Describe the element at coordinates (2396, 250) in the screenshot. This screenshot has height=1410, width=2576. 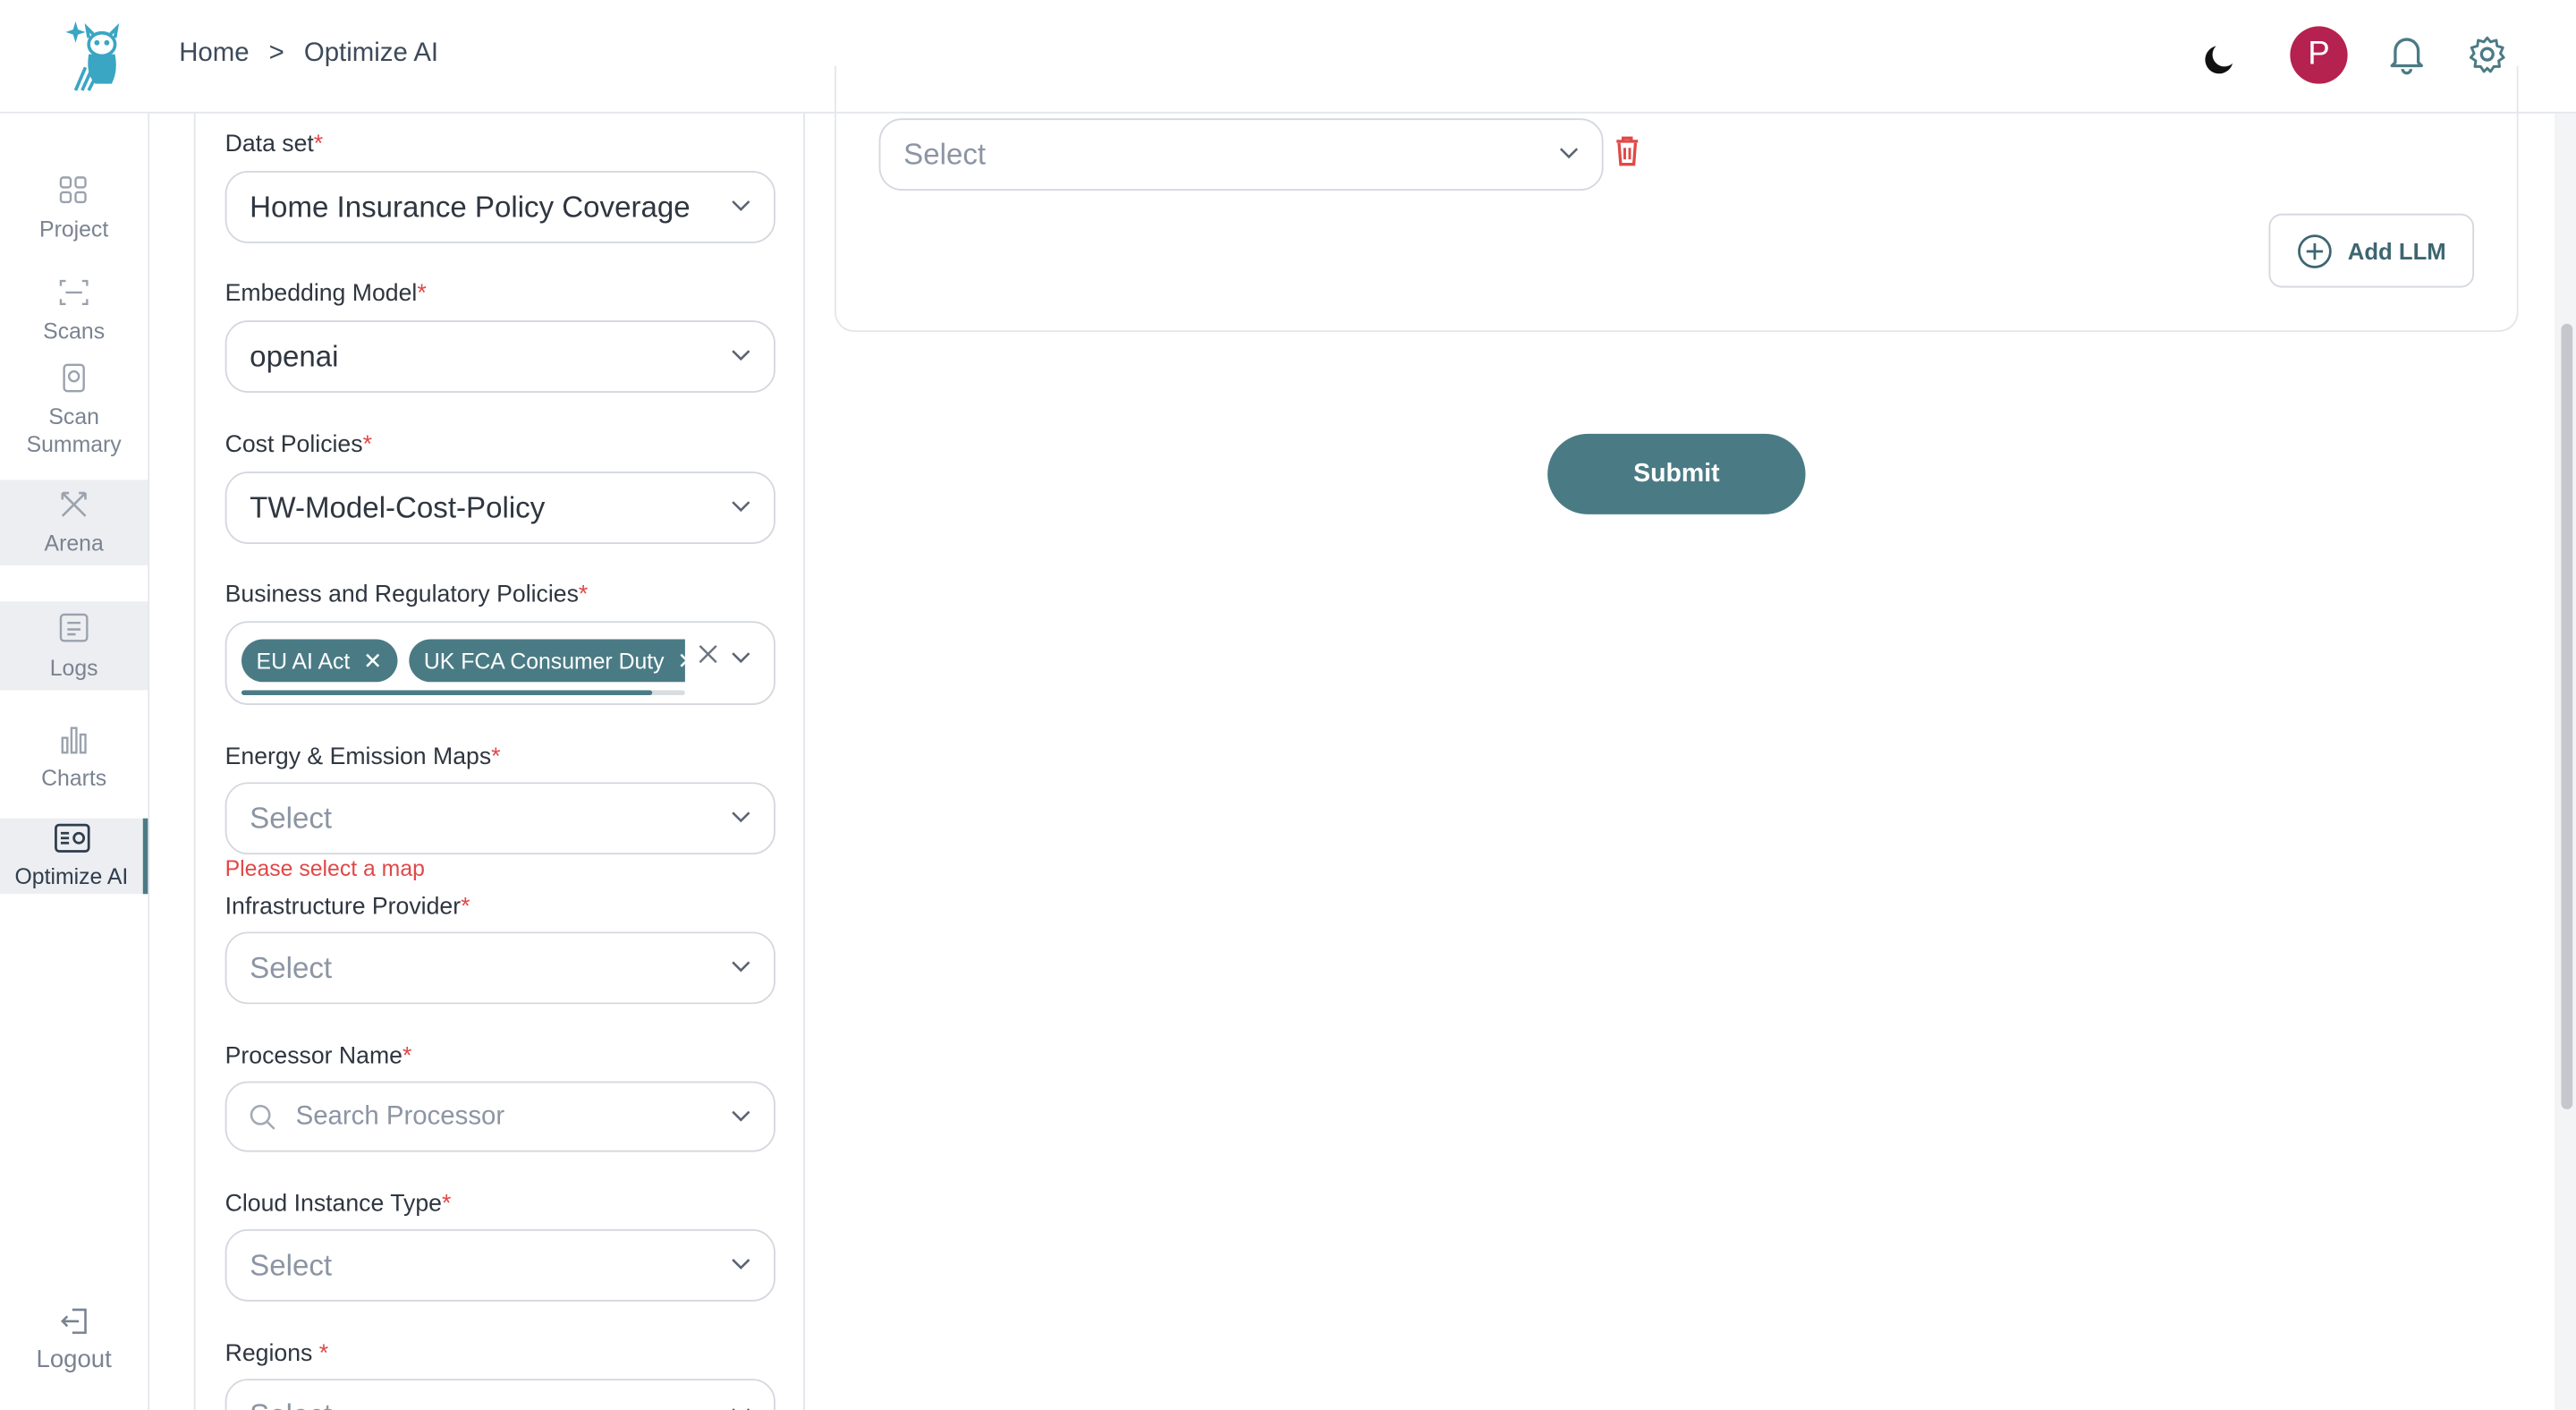
I see `add-llm-label: Add LLM` at that location.